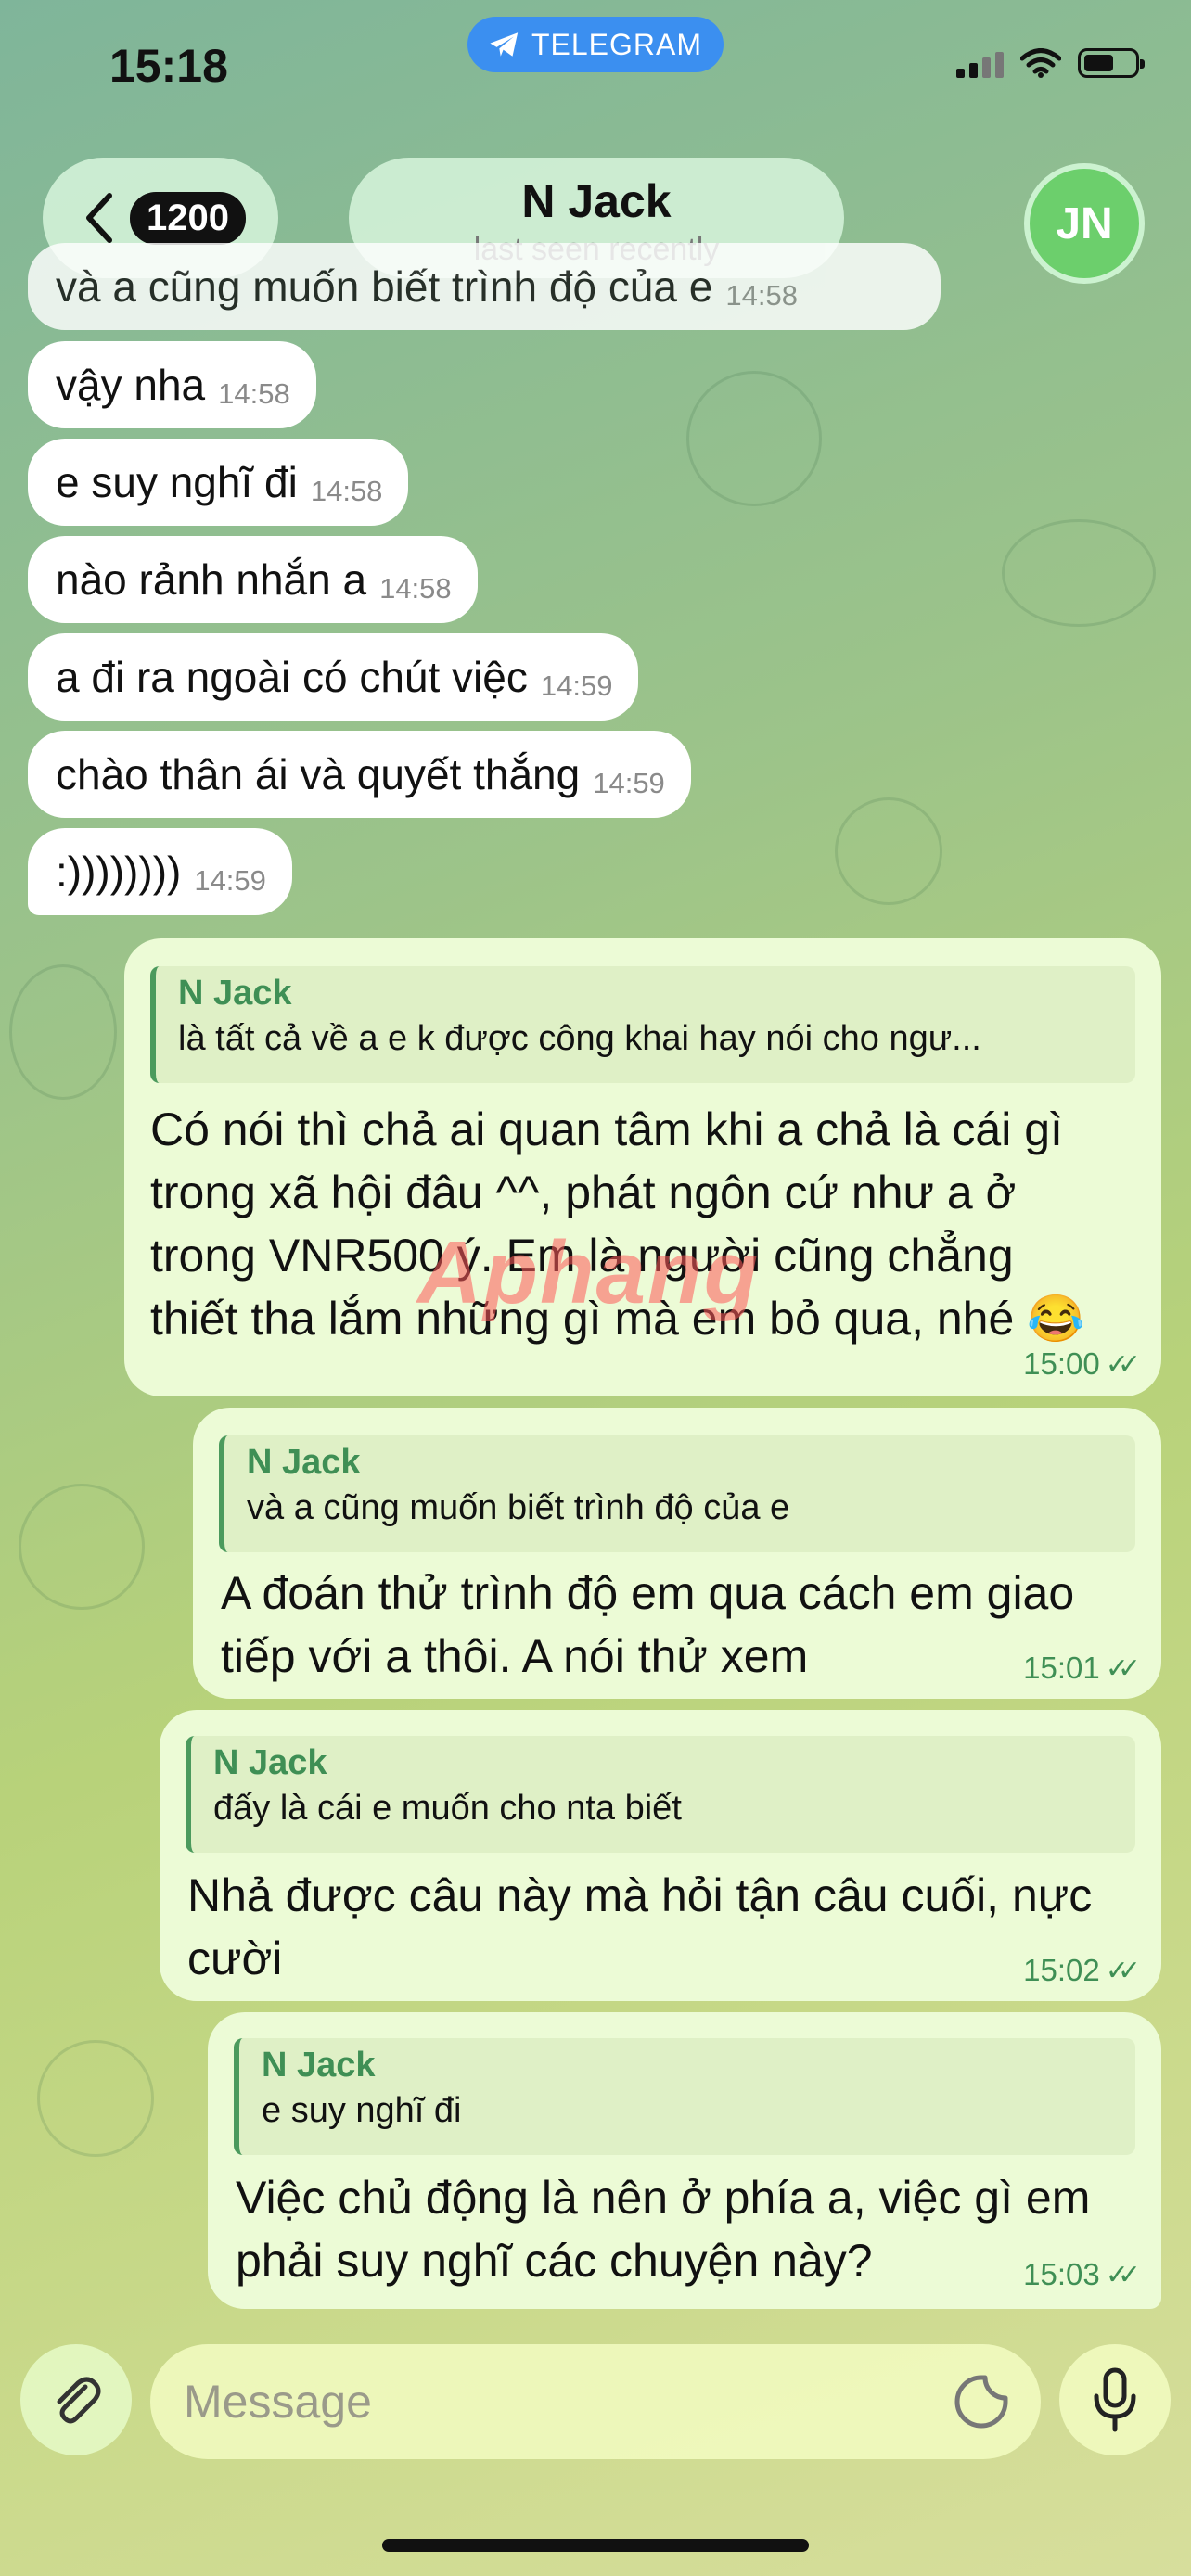  What do you see at coordinates (648, 1593) in the screenshot?
I see `message-line: A đoán thử trình độ em qua cách em giao` at bounding box center [648, 1593].